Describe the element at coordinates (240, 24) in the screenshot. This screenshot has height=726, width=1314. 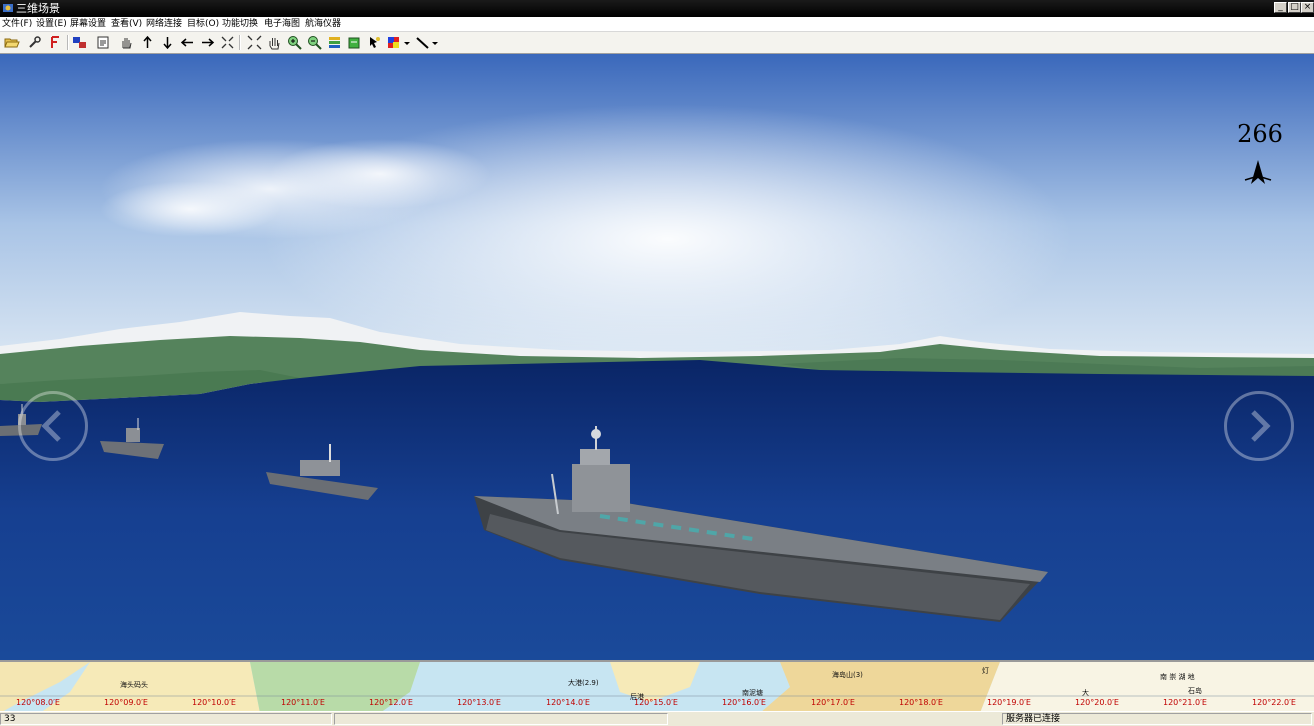
I see `menu-function: 功能切换` at that location.